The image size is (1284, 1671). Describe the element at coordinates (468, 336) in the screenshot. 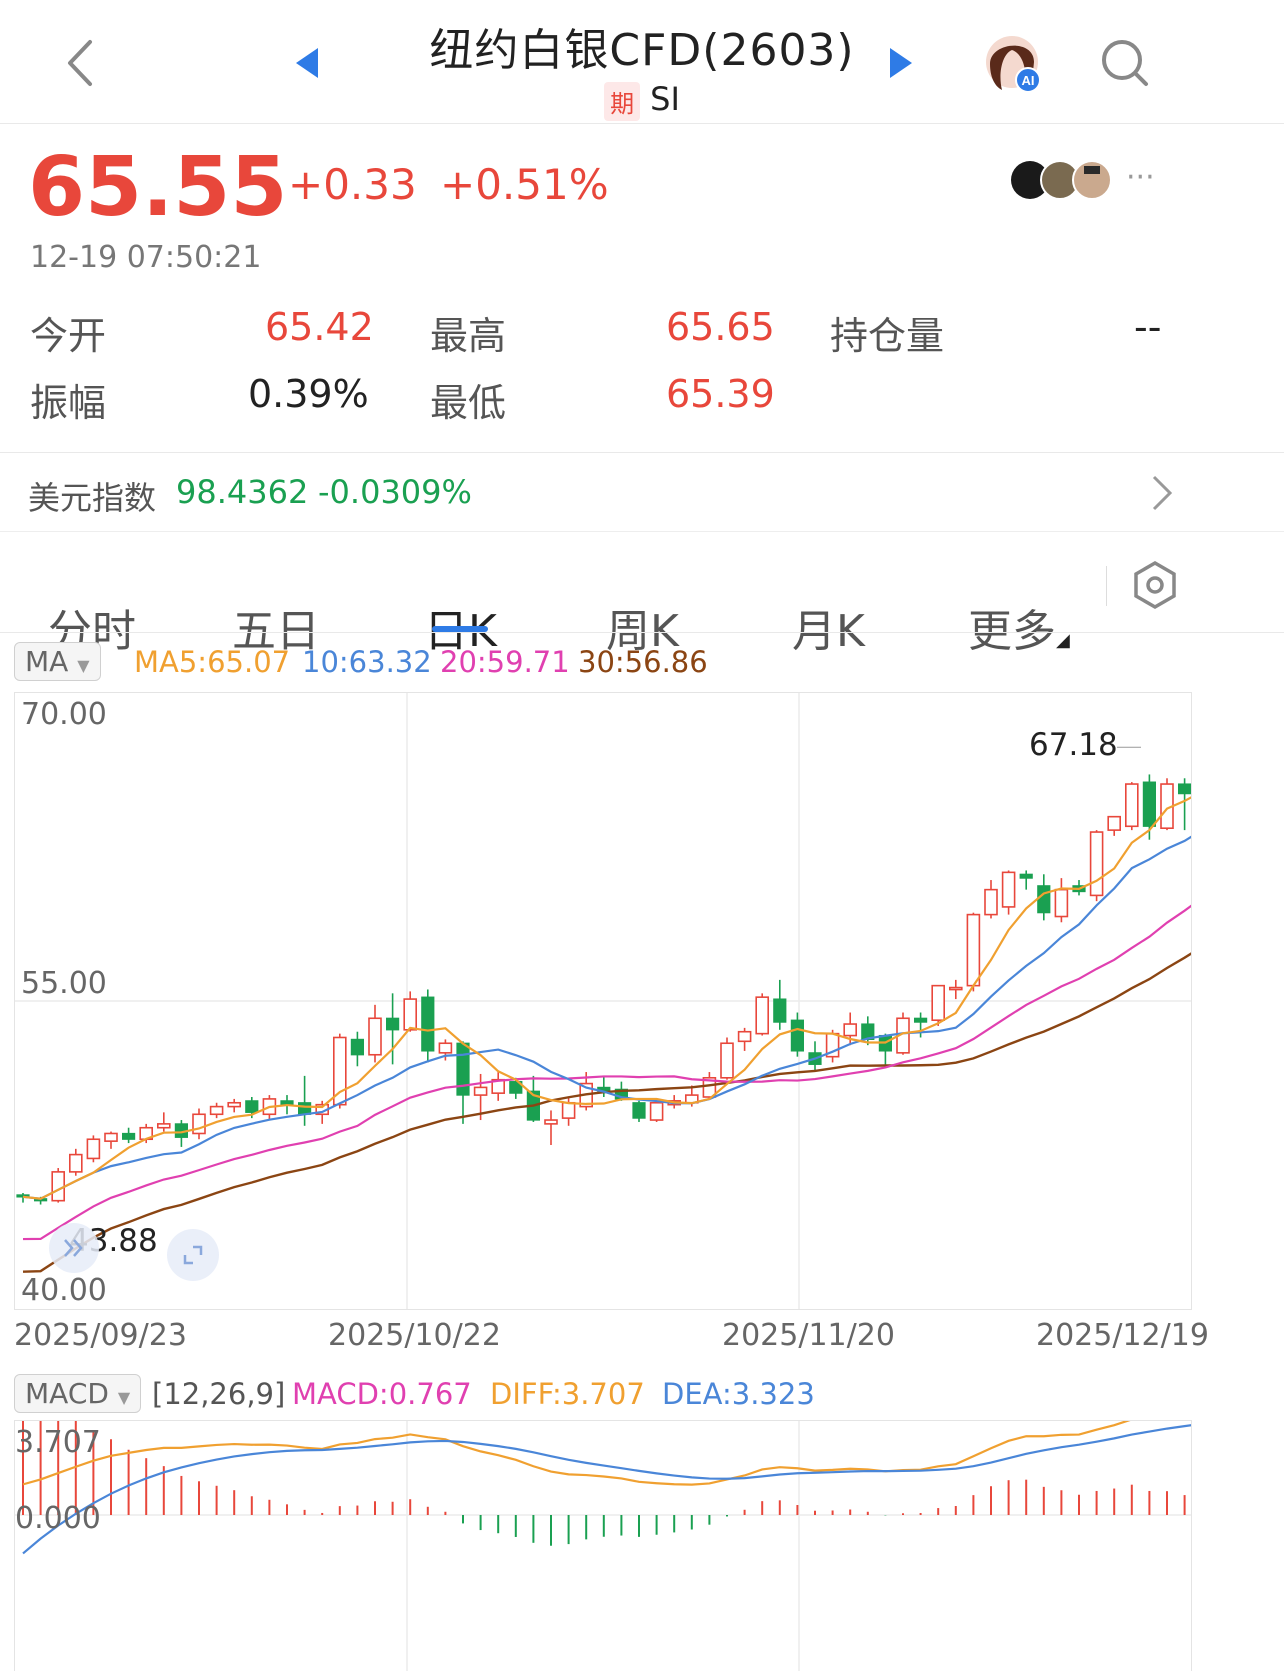

I see `high-label: 最高` at that location.